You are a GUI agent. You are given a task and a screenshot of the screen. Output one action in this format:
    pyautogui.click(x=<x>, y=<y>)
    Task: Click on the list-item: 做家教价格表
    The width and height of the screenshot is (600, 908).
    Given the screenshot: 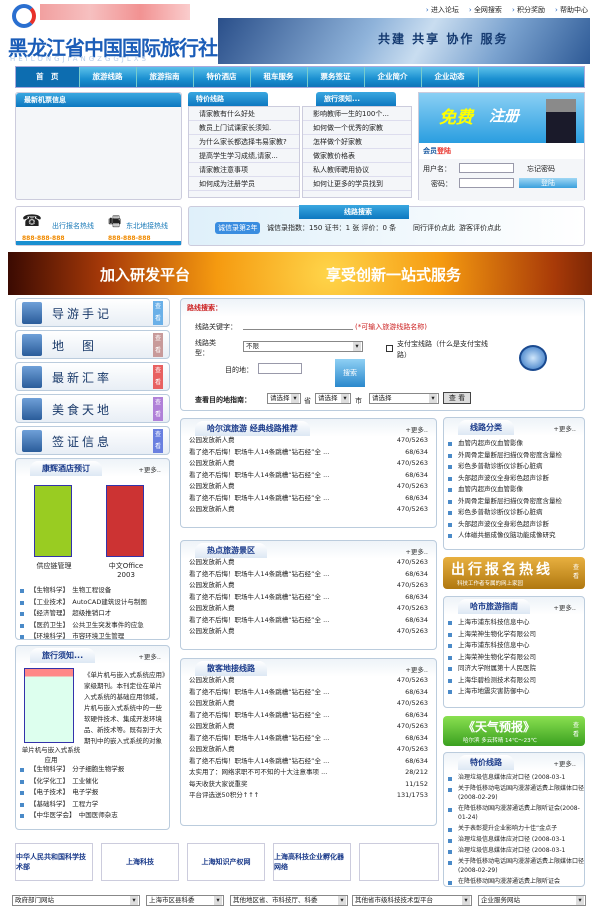 What is the action you would take?
    pyautogui.click(x=357, y=156)
    